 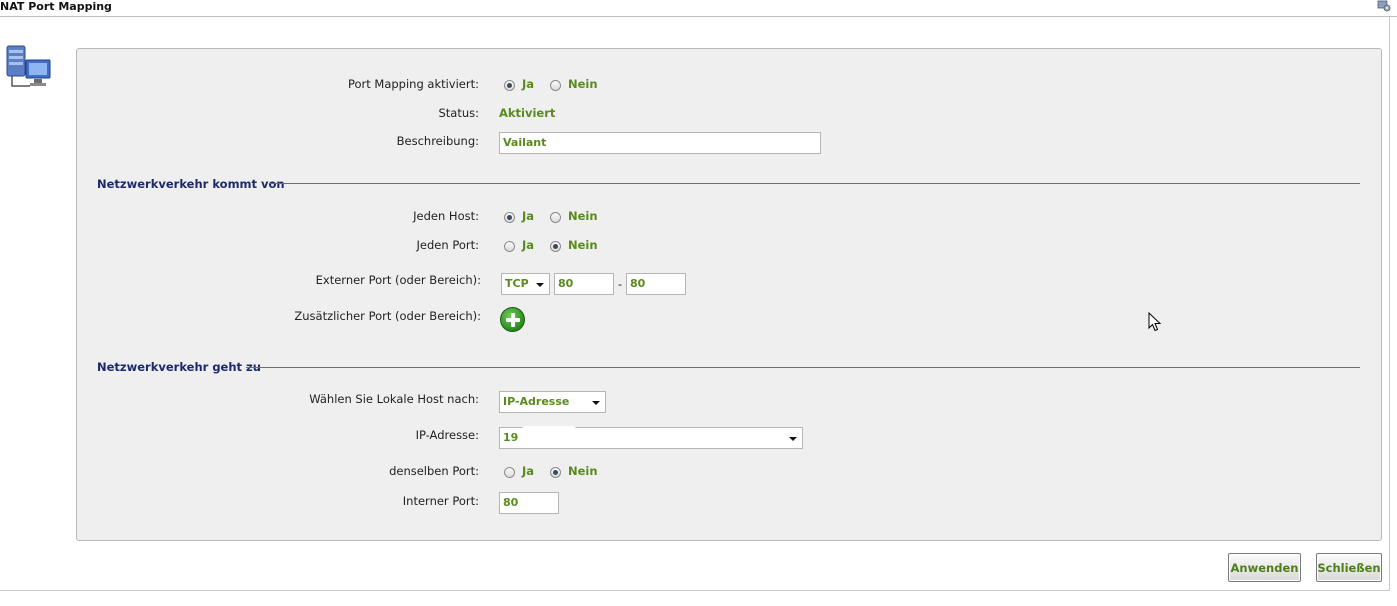 What do you see at coordinates (583, 245) in the screenshot?
I see `any-port-no-label: Nein` at bounding box center [583, 245].